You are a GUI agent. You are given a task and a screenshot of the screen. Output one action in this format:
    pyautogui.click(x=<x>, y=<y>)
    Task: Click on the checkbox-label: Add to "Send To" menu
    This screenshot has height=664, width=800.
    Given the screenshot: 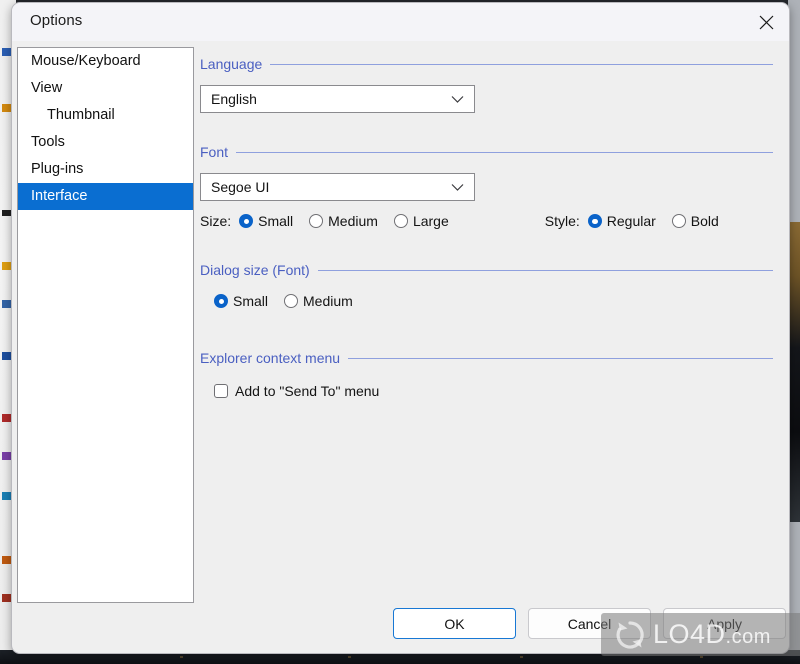 What is the action you would take?
    pyautogui.click(x=307, y=391)
    